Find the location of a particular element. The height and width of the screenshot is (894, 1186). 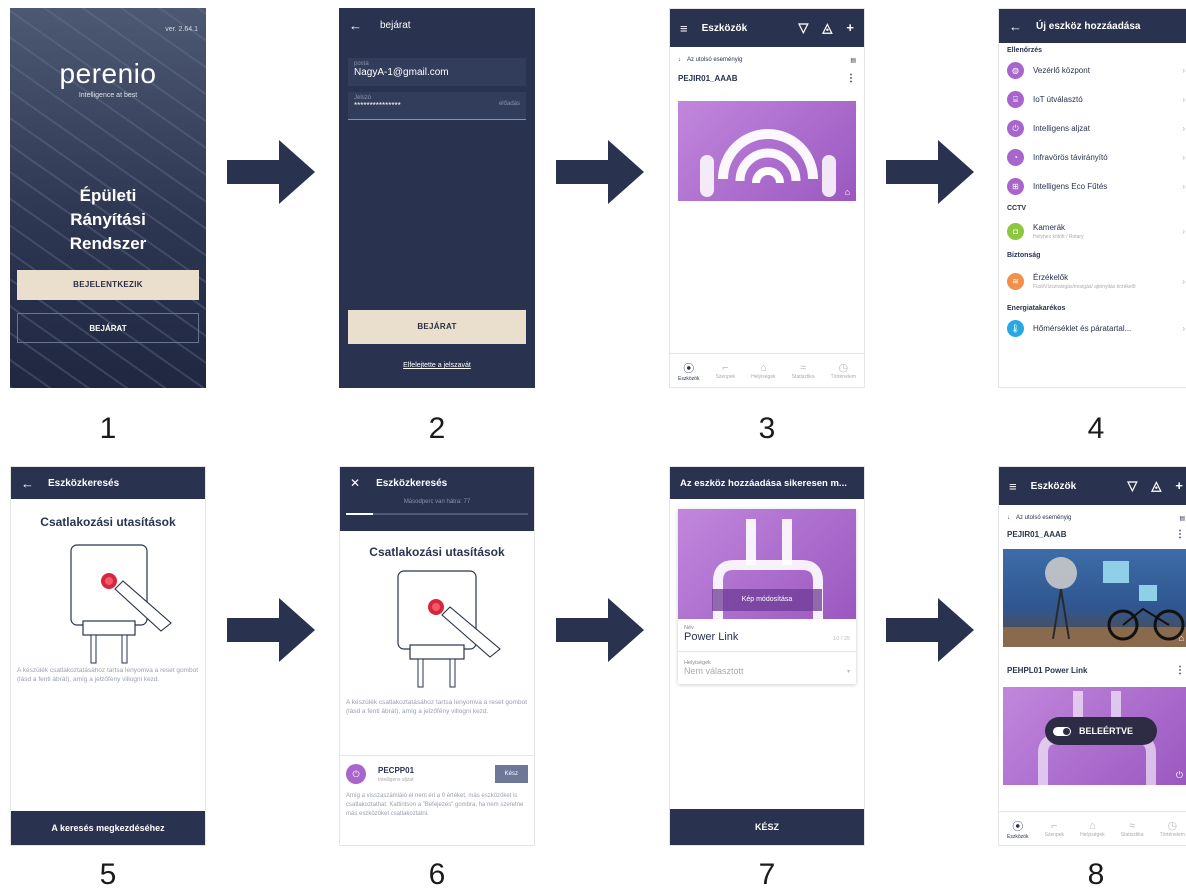

start-search-button: A keresés megkezdéséhez is located at coordinates (108, 828).